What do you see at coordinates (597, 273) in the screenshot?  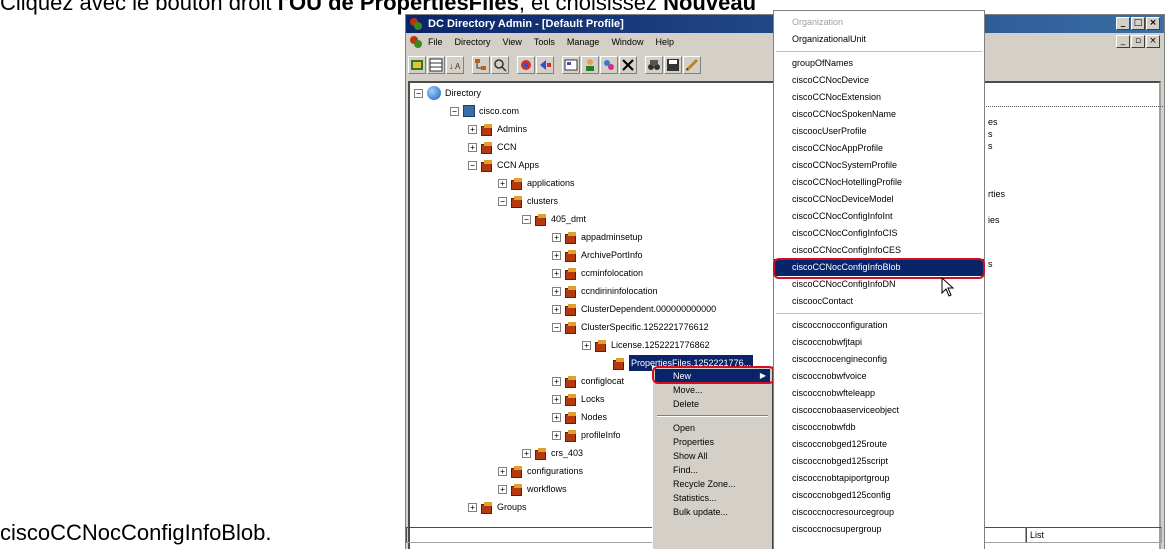 I see `tree-node-ccminfolocation: + ccminfolocation` at bounding box center [597, 273].